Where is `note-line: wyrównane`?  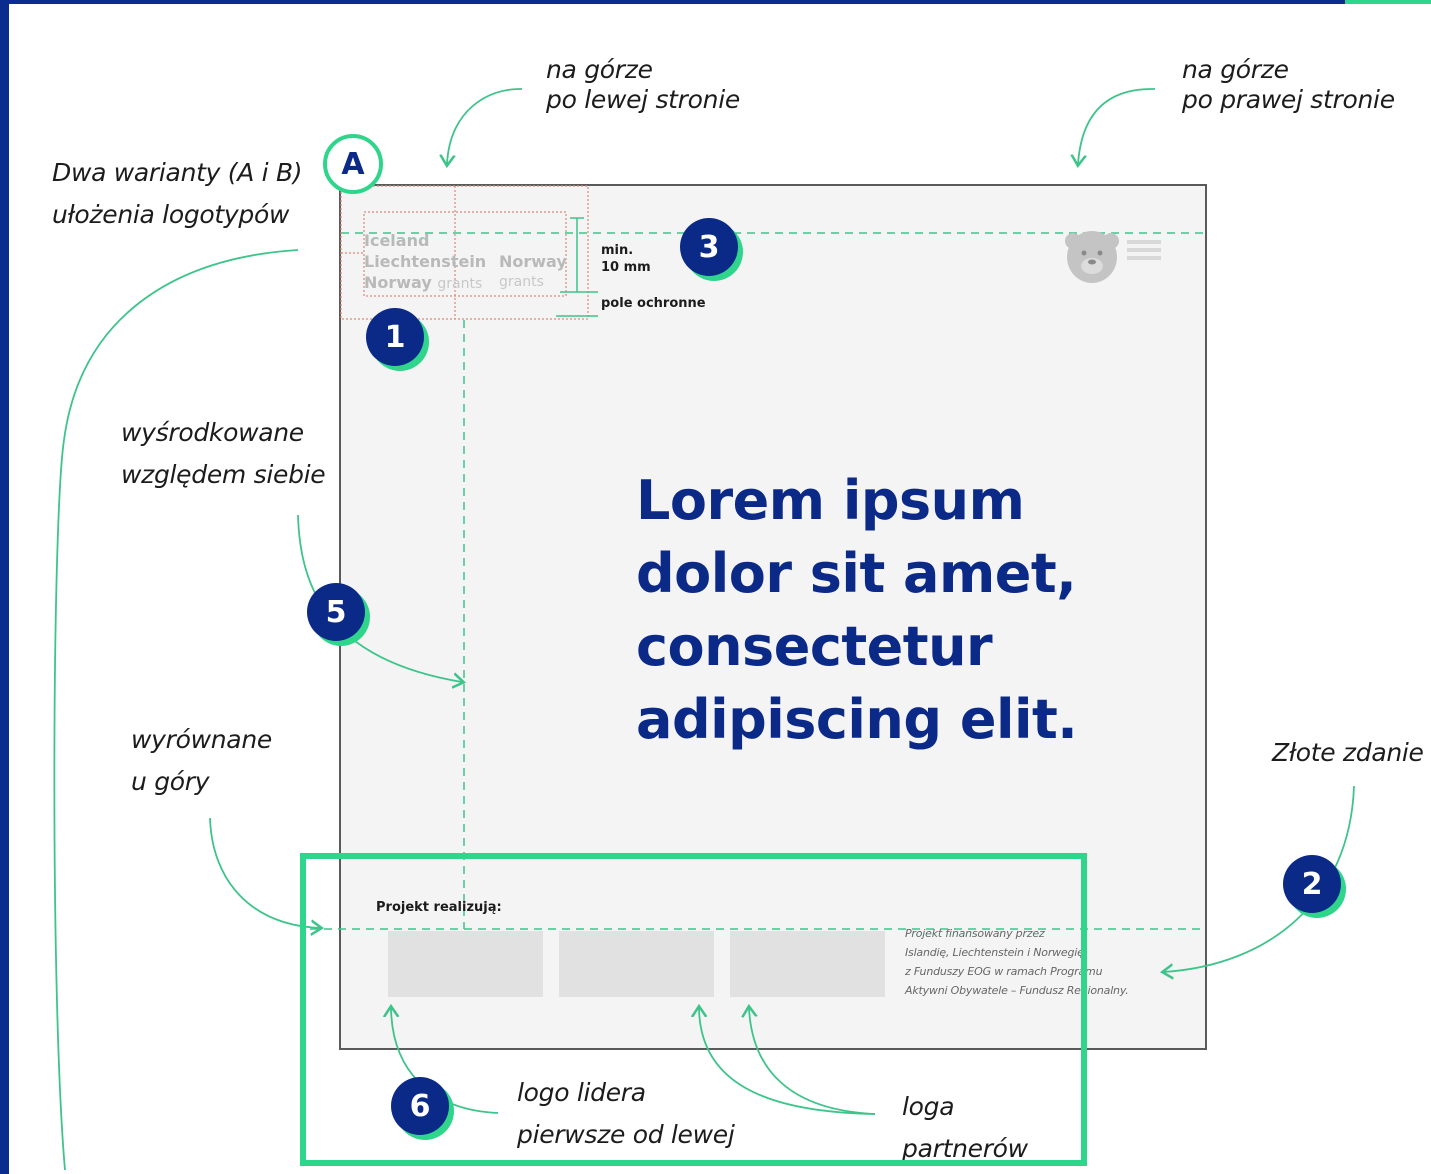
note-line: wyrównane is located at coordinates (201, 739).